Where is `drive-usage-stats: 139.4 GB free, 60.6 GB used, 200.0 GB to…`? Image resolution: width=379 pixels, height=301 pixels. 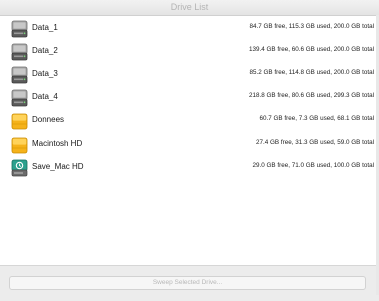
drive-usage-stats: 139.4 GB free, 60.6 GB used, 200.0 GB to… is located at coordinates (311, 49).